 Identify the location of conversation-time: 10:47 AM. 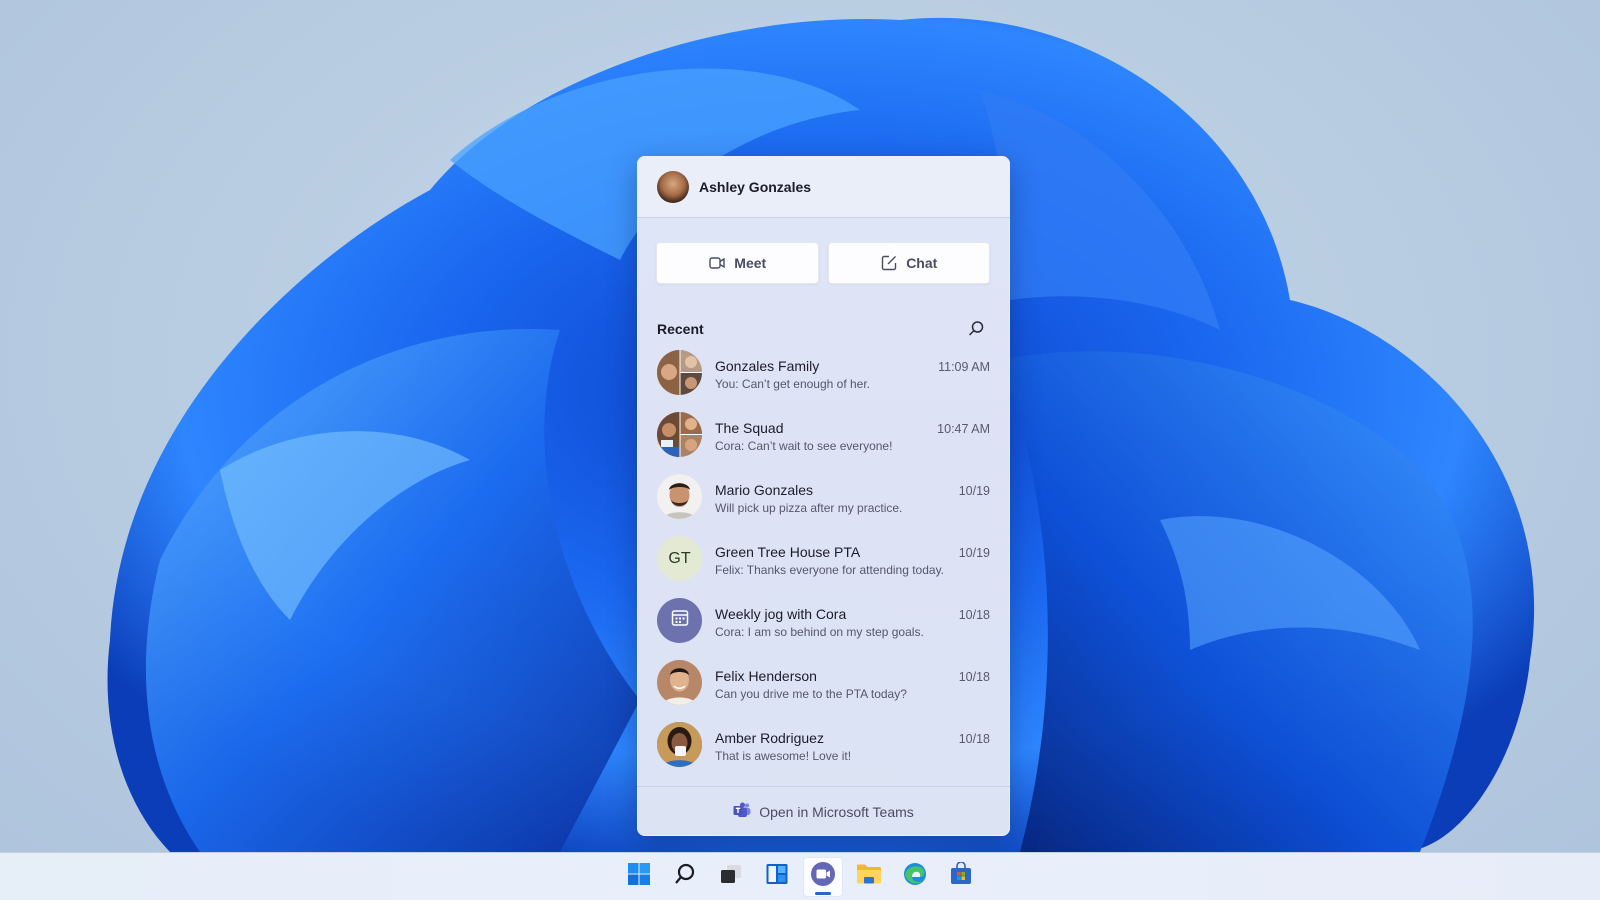
(963, 429).